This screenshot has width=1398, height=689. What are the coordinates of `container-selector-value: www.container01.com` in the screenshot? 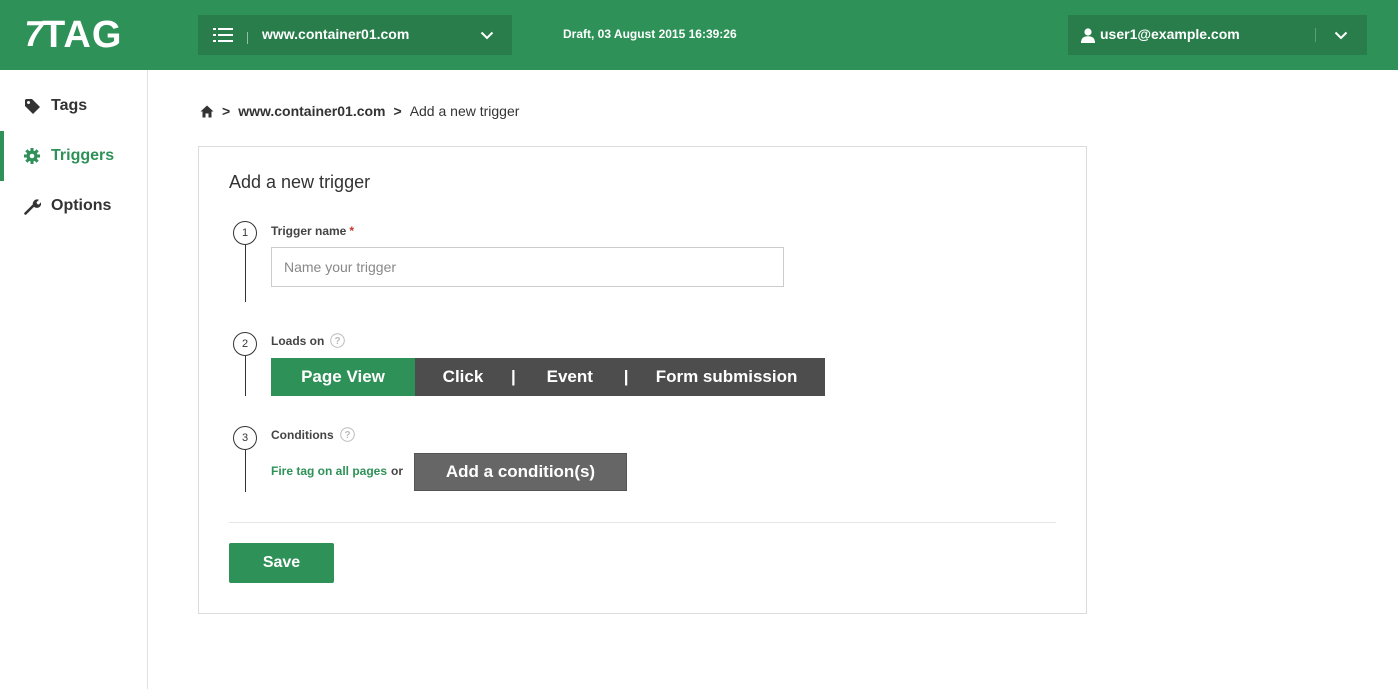 It's located at (336, 33).